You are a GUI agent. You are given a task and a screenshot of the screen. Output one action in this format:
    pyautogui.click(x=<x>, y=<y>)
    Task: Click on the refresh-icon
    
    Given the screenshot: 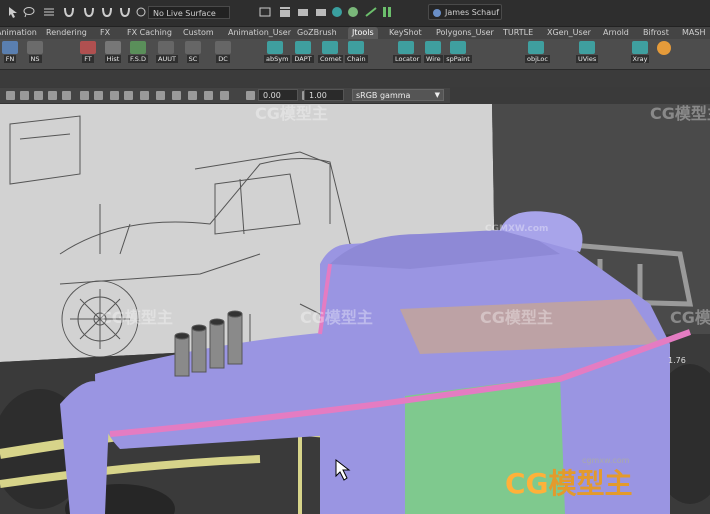 What is the action you would take?
    pyautogui.click(x=337, y=12)
    